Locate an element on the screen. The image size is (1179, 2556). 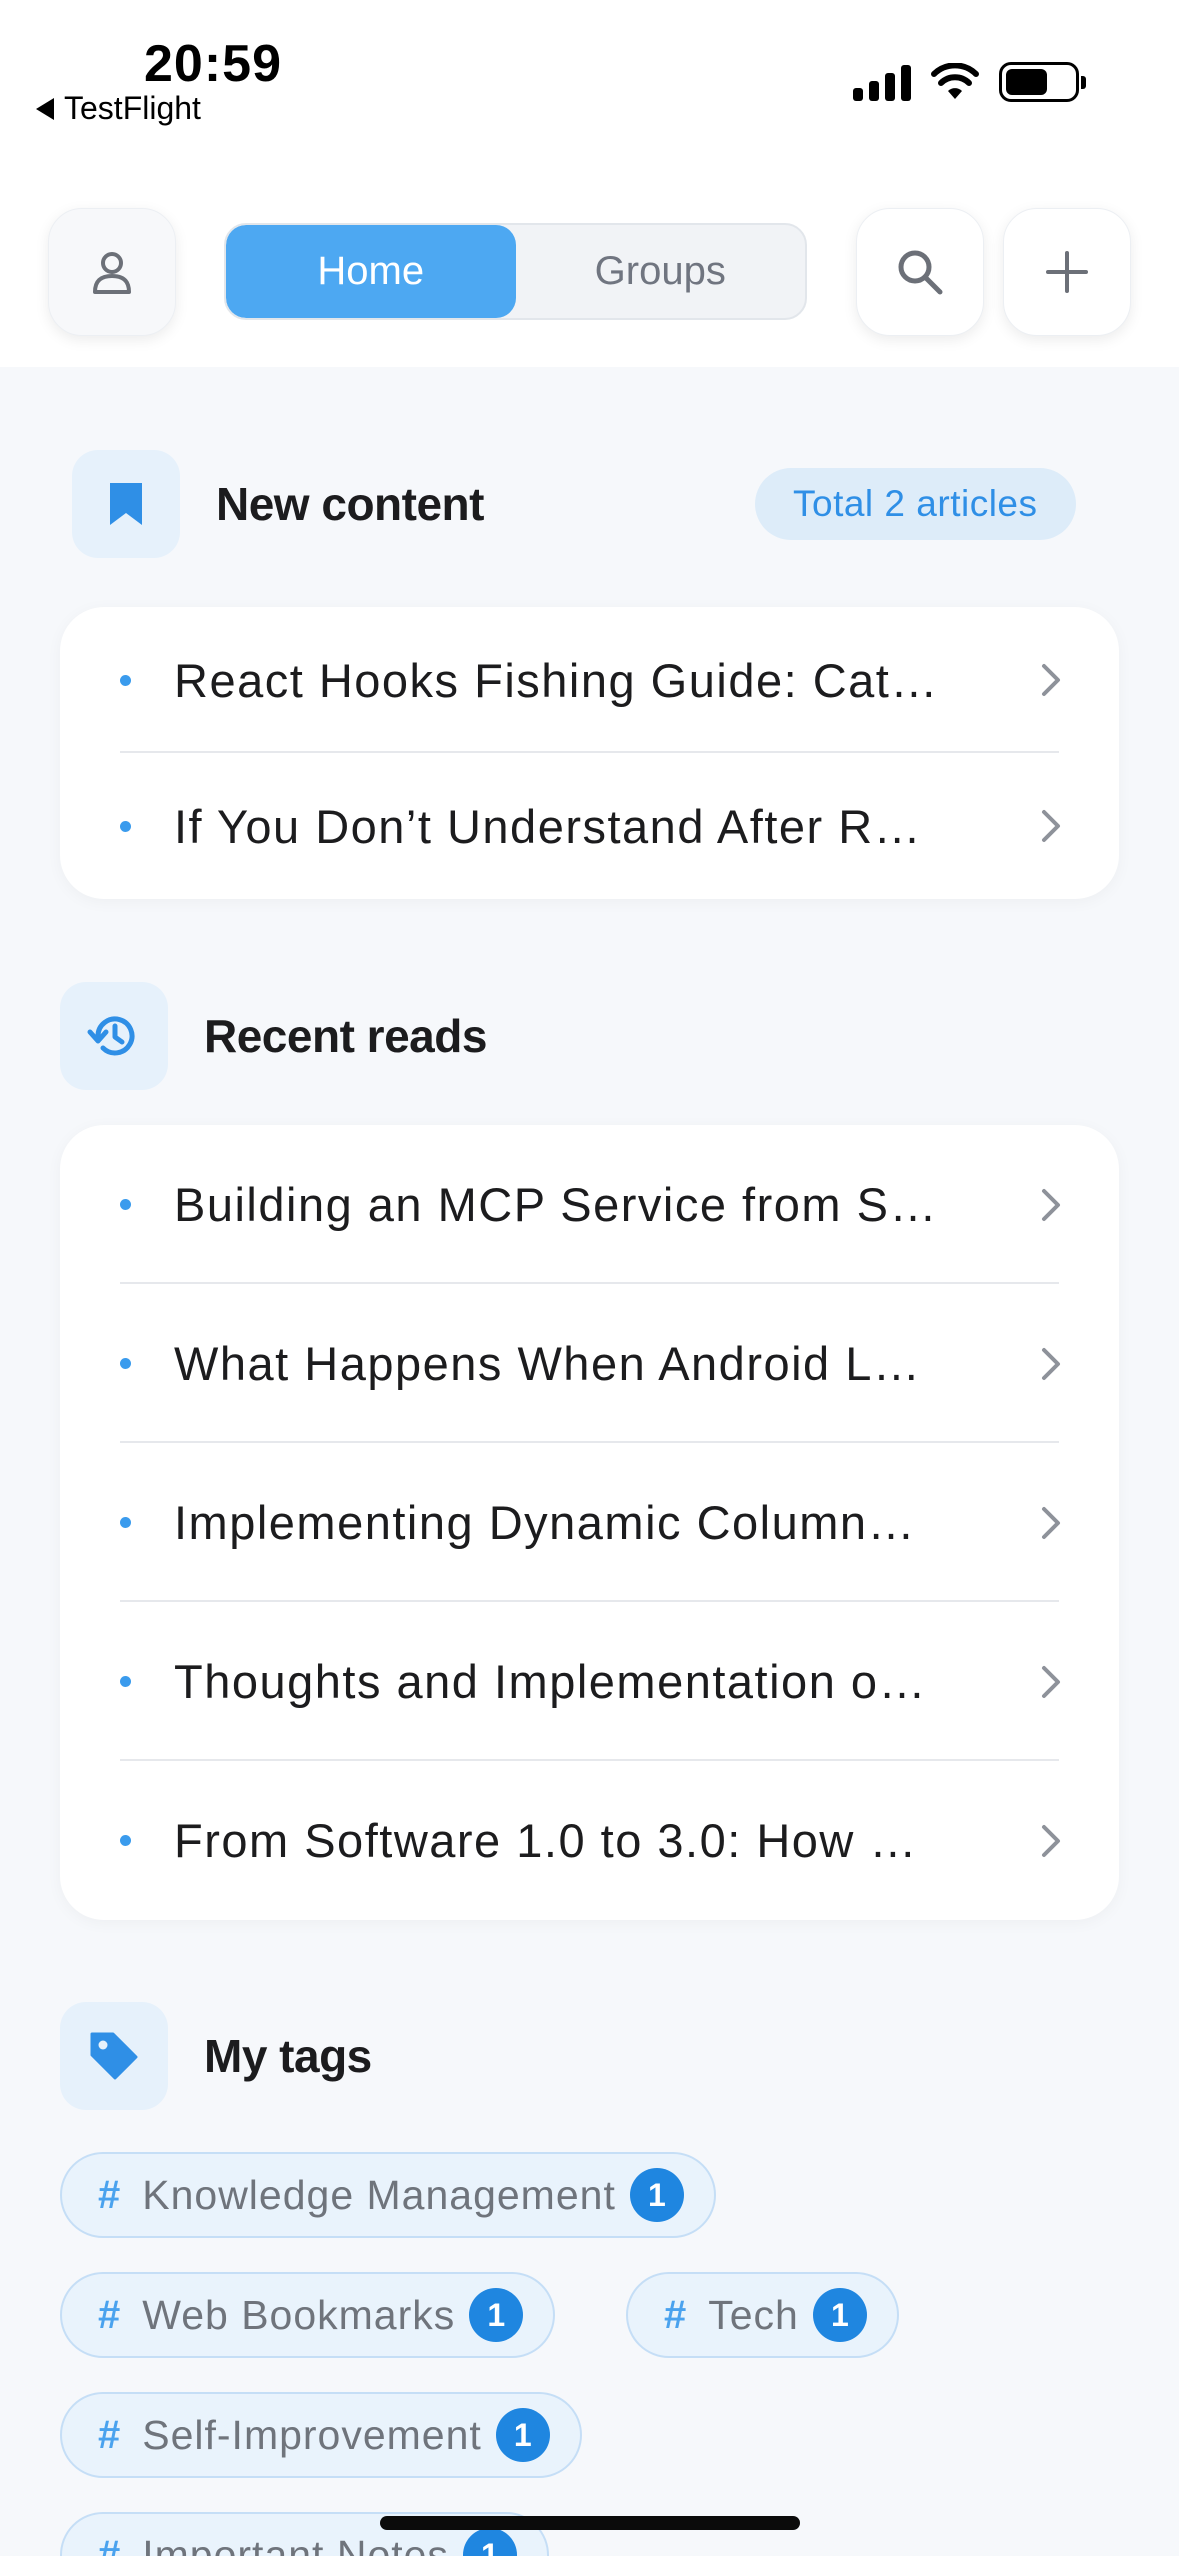
back-to-app-link: TestFlight is located at coordinates (118, 108).